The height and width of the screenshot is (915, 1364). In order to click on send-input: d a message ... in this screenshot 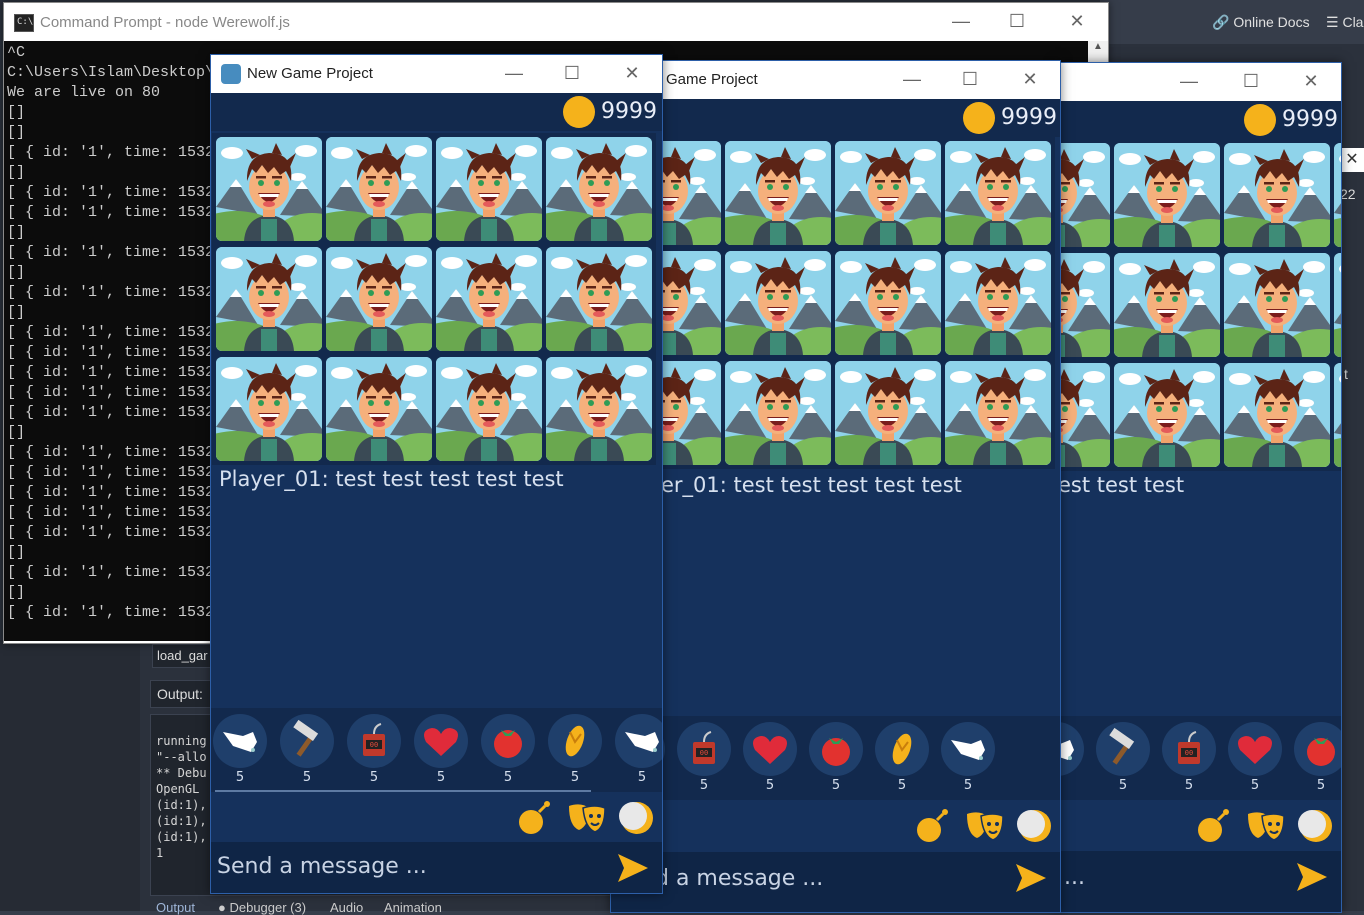, I will do `click(739, 878)`.